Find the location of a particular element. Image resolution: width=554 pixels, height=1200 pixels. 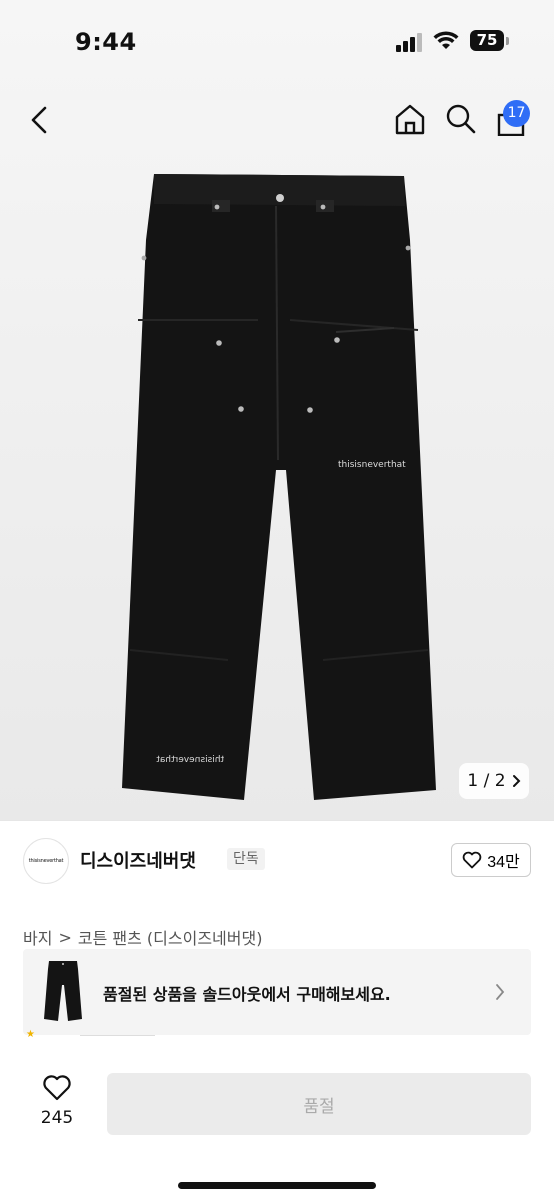

star-icon: ★ is located at coordinates (30, 1034).